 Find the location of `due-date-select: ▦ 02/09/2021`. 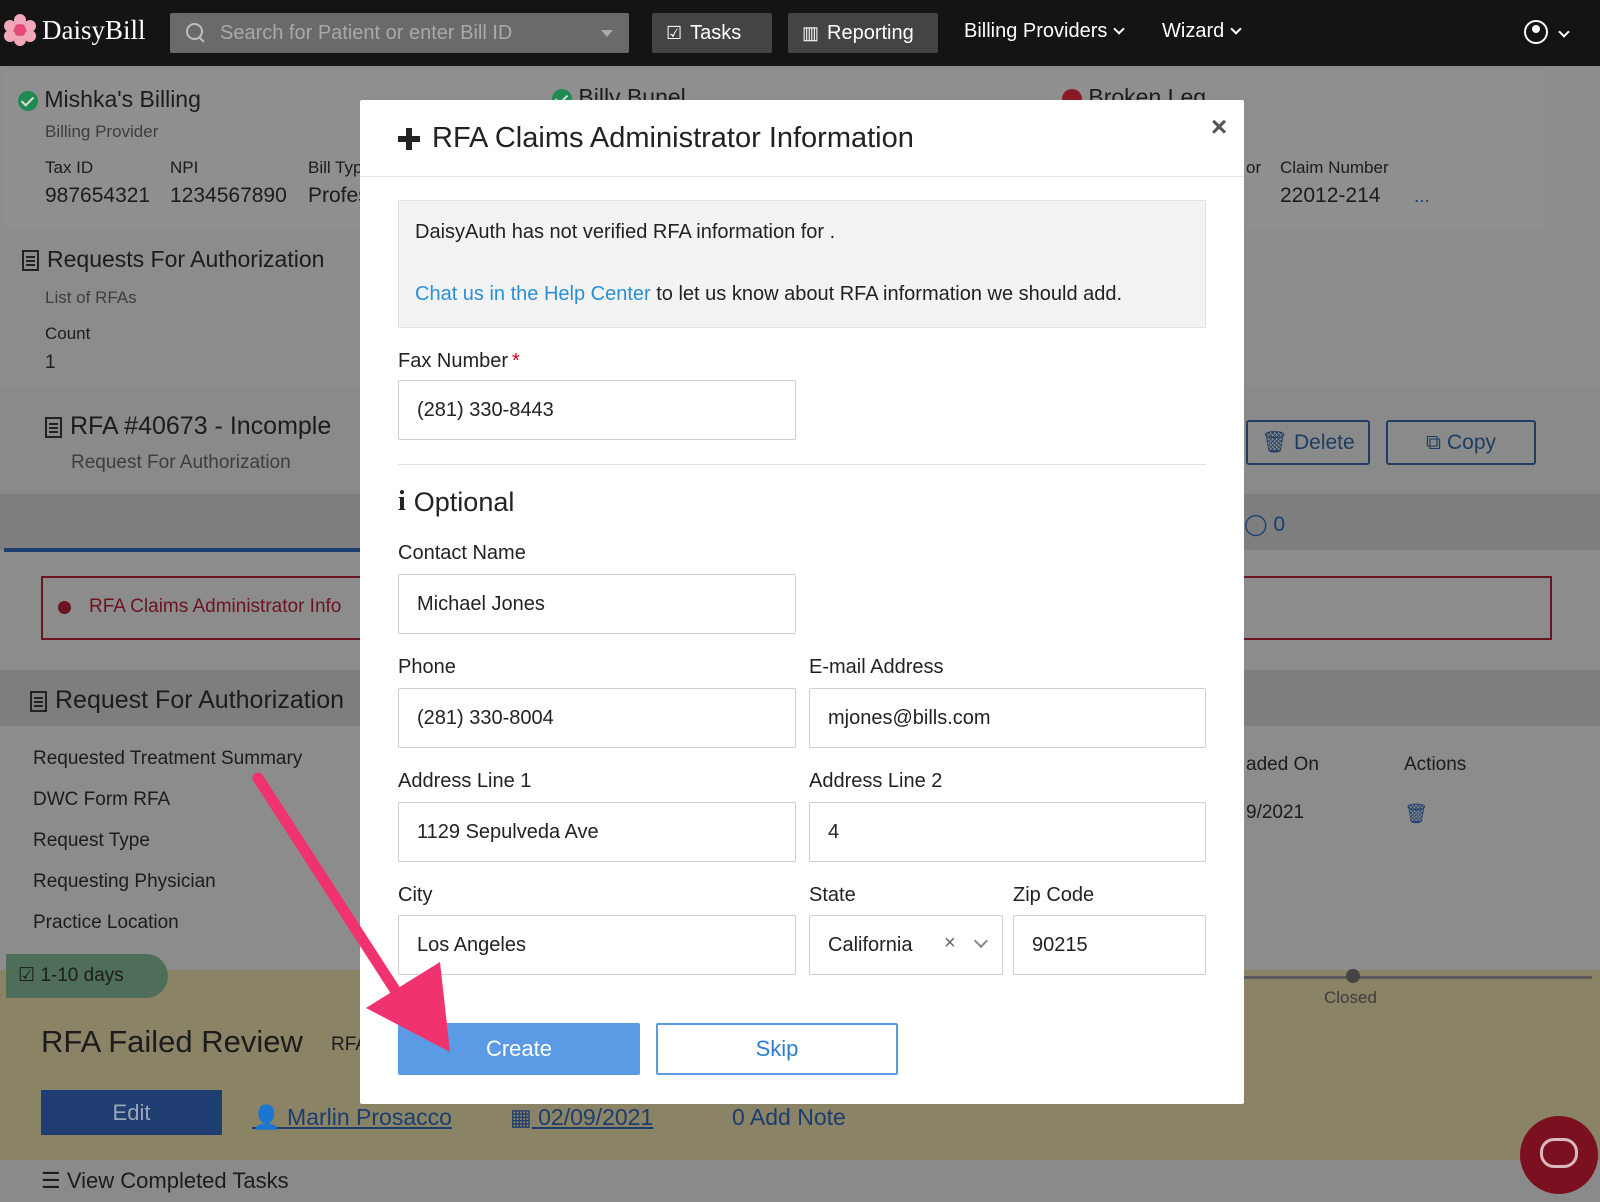

due-date-select: ▦ 02/09/2021 is located at coordinates (581, 1117).